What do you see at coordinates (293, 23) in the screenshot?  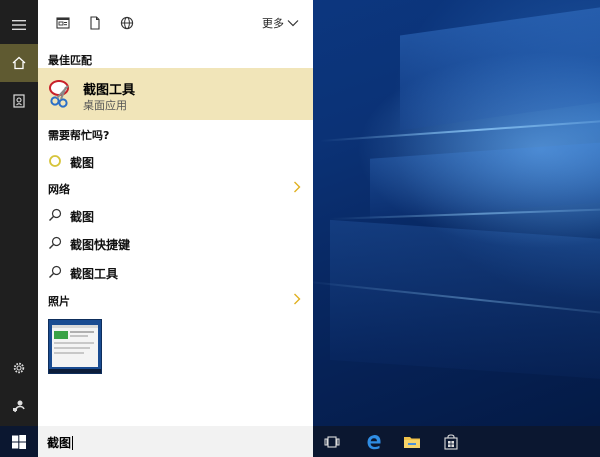 I see `chevron-down-icon` at bounding box center [293, 23].